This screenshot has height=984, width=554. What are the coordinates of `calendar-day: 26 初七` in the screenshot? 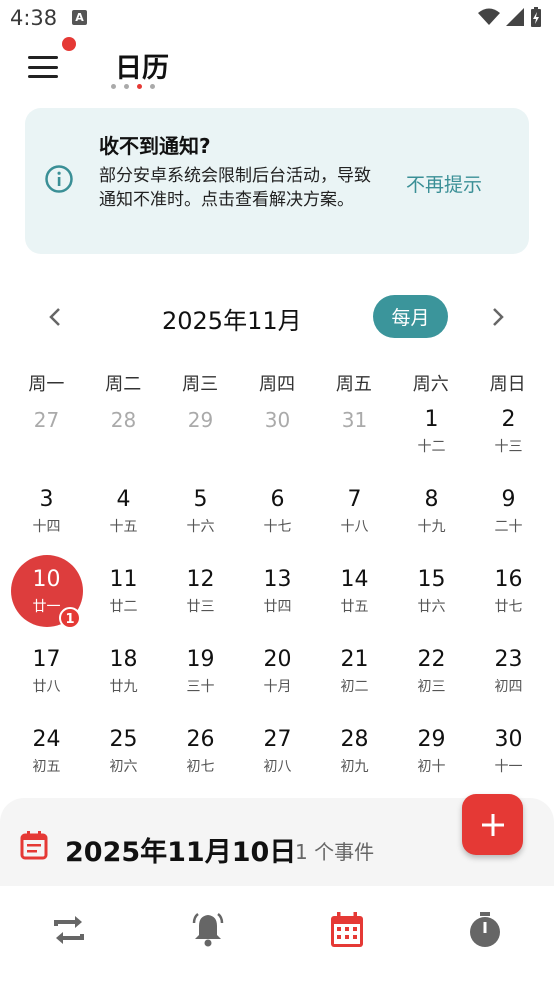 It's located at (200, 760).